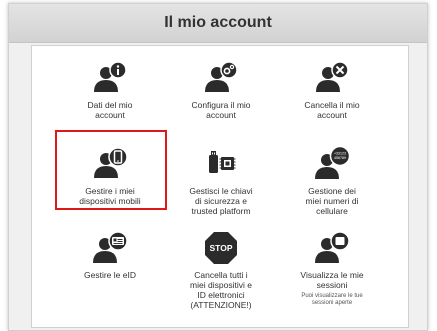  I want to click on window-title: Il mio account, so click(218, 22).